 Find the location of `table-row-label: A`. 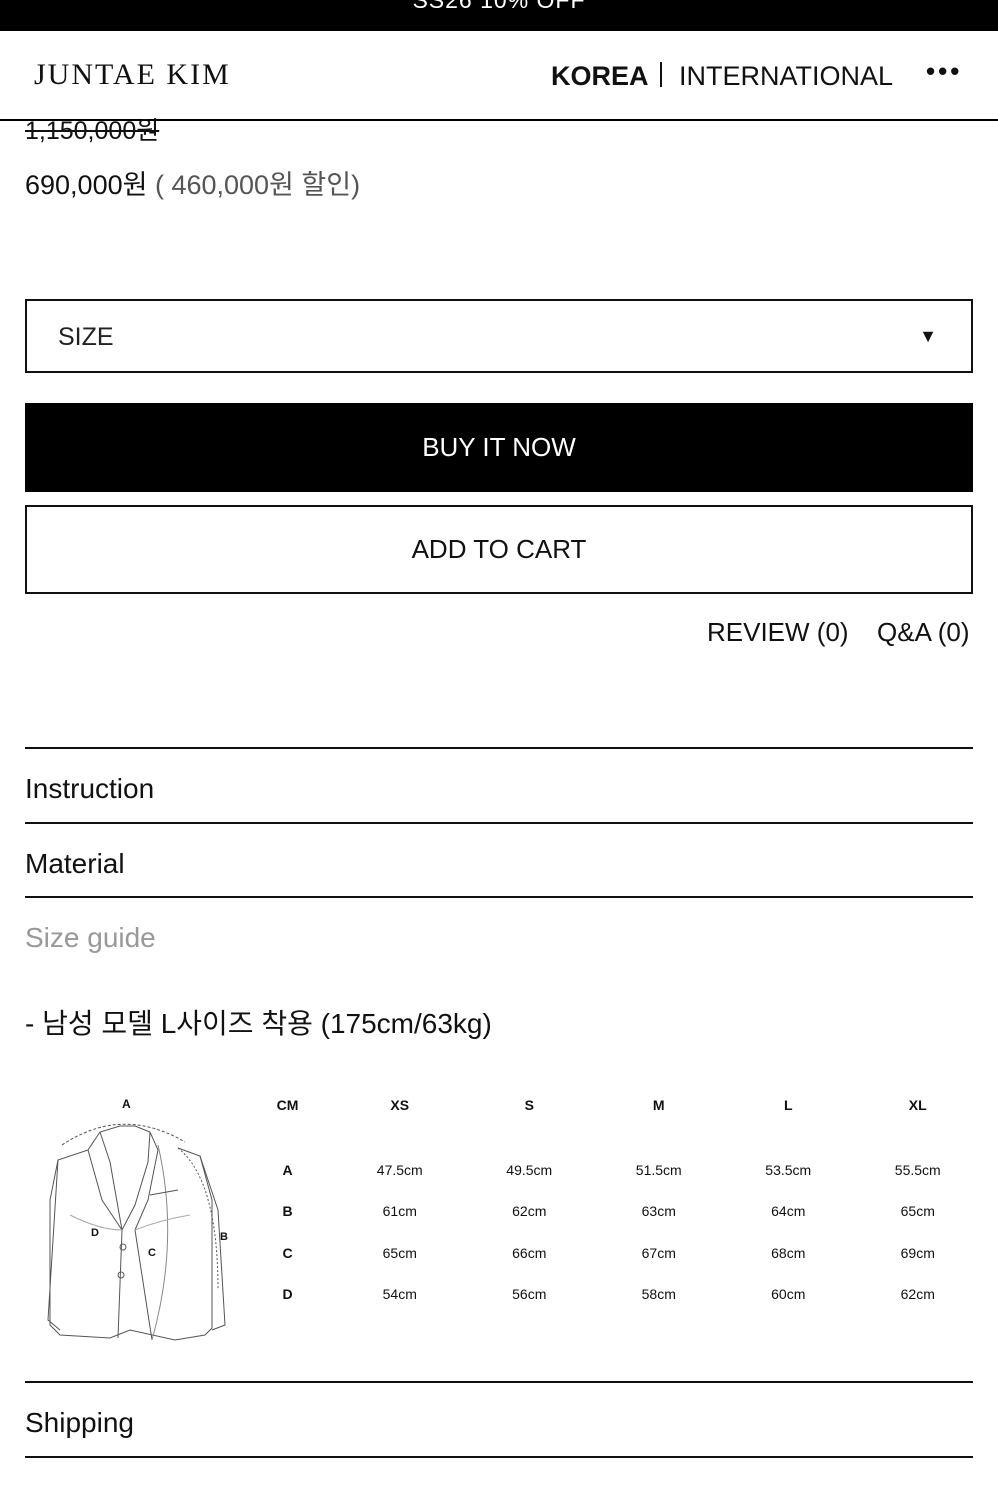

table-row-label: A is located at coordinates (287, 1169).